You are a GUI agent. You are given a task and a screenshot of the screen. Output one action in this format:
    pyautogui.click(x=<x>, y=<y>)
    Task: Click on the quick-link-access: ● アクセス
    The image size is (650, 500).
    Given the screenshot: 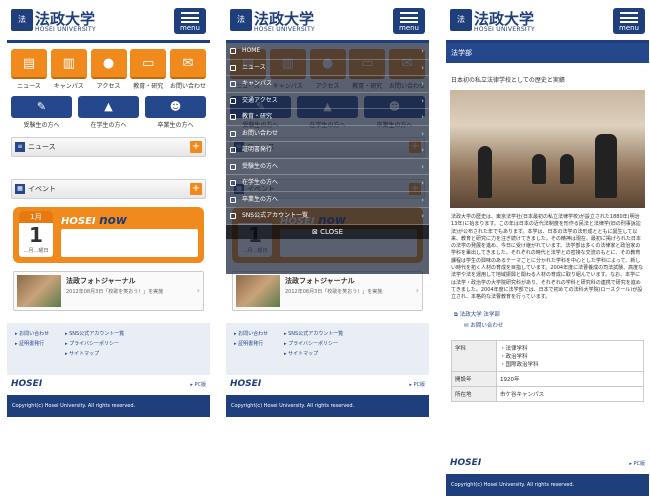 What is the action you would take?
    pyautogui.click(x=108, y=69)
    